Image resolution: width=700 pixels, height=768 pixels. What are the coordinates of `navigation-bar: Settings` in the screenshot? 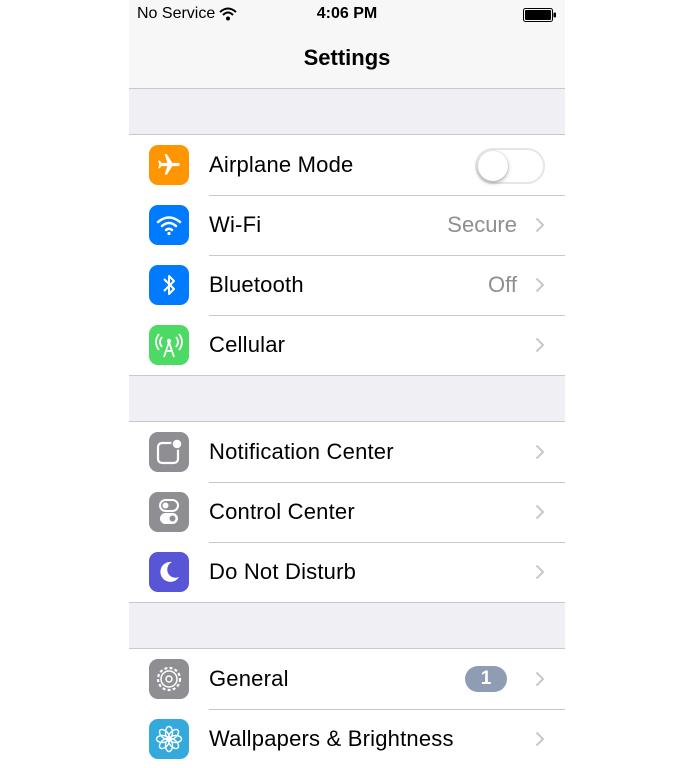 It's located at (347, 58).